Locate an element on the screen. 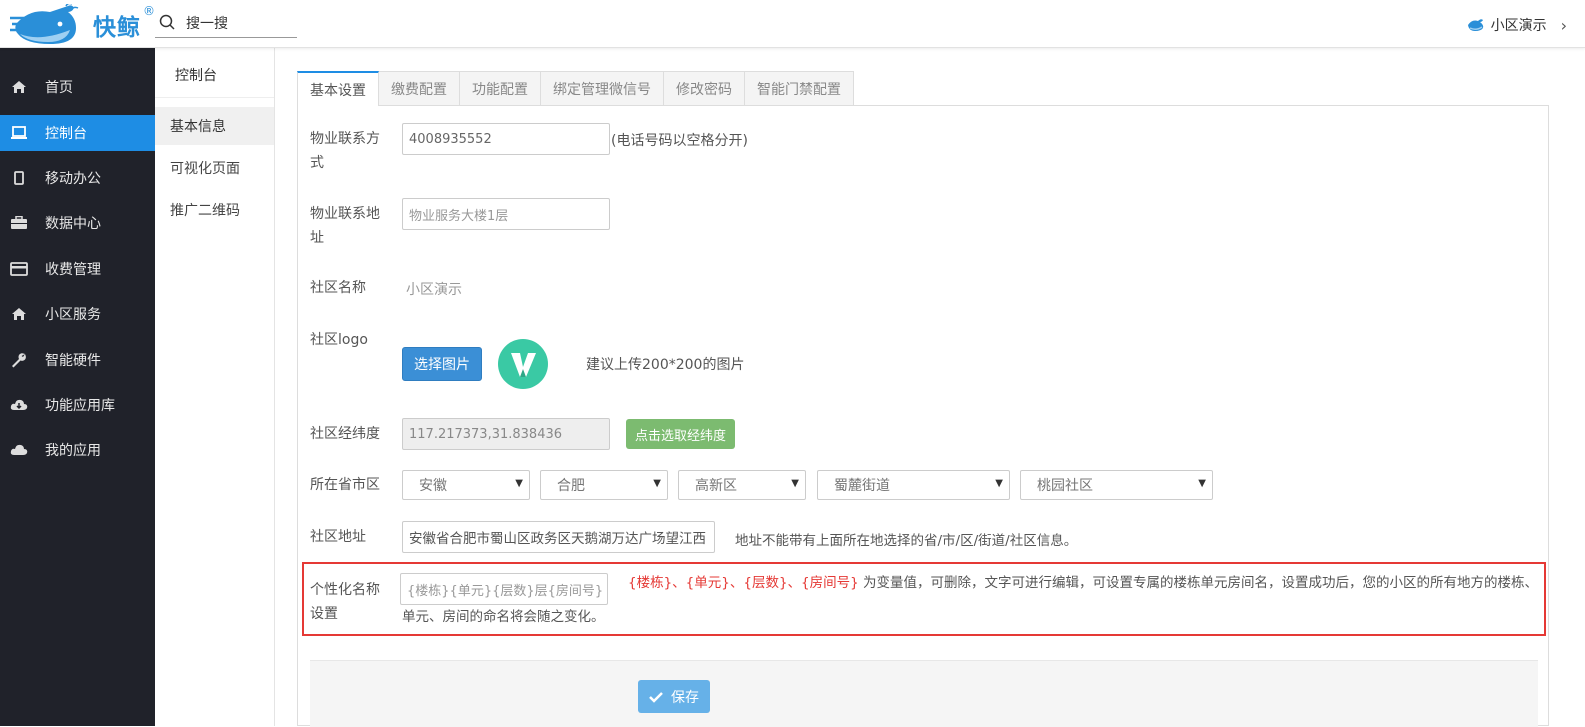  sub-navigation: 控制台 基本信息 可视化页面 推广二维码 is located at coordinates (215, 387).